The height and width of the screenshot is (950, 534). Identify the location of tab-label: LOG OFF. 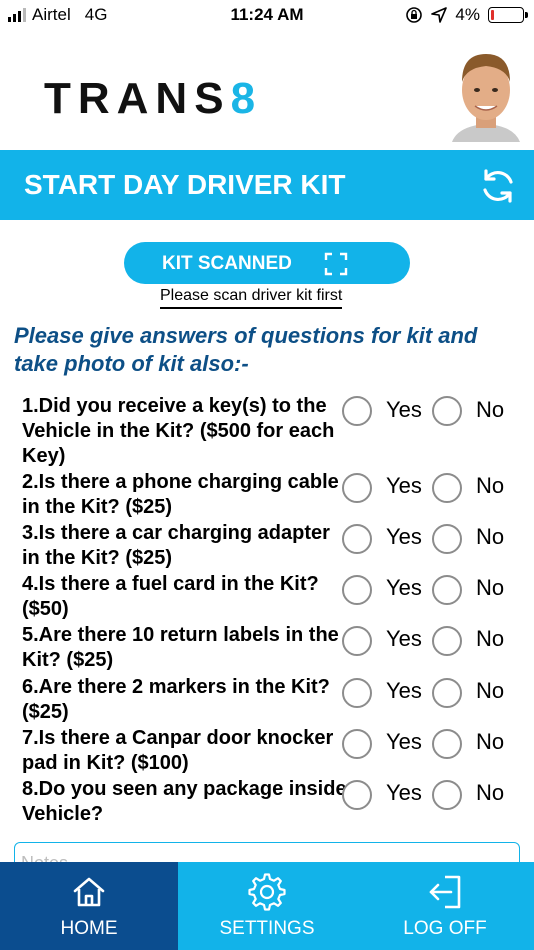
(445, 928).